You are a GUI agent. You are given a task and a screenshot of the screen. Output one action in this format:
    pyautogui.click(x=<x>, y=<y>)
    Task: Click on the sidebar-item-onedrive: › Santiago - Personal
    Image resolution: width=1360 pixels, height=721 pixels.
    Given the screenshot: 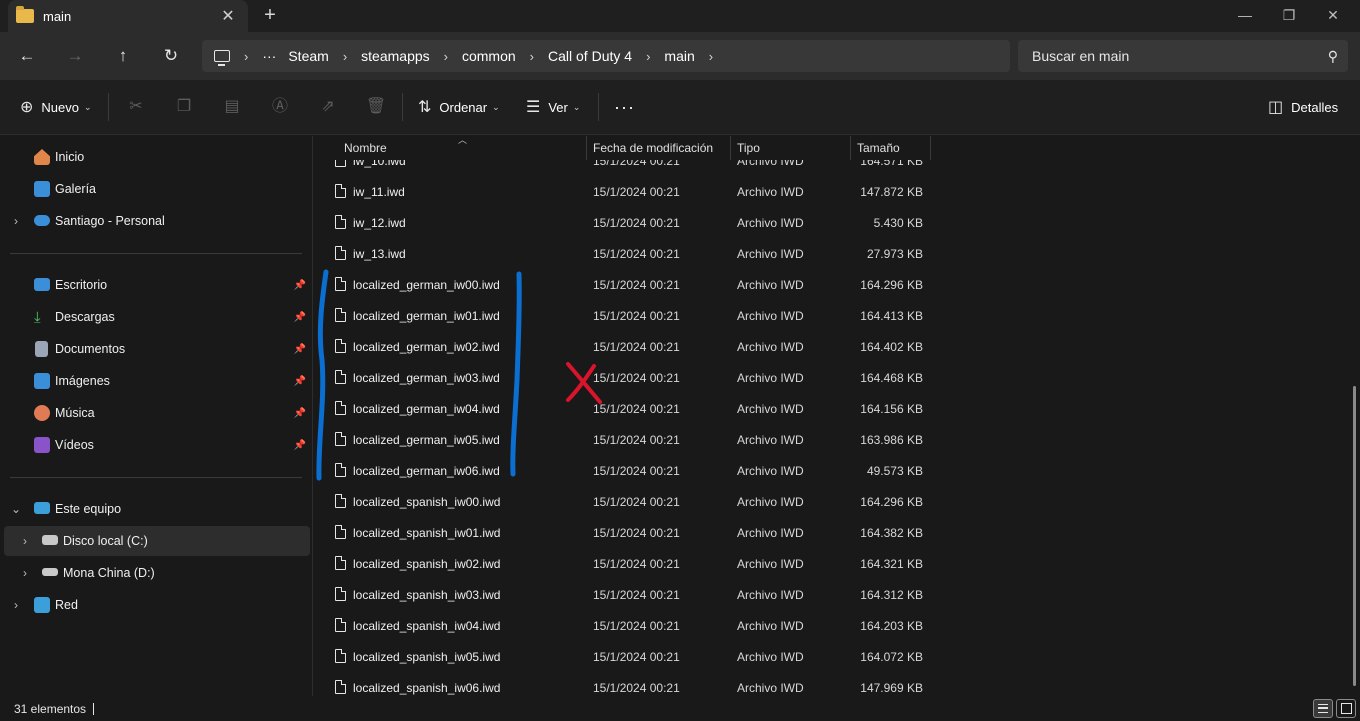 What is the action you would take?
    pyautogui.click(x=156, y=221)
    